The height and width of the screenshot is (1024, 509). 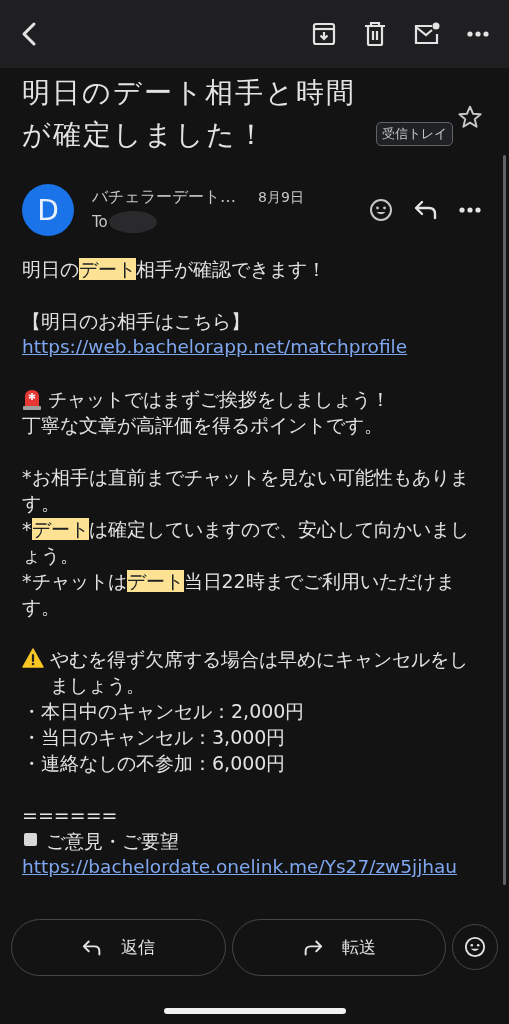 What do you see at coordinates (414, 134) in the screenshot?
I see `inbox-label: 受信トレイ` at bounding box center [414, 134].